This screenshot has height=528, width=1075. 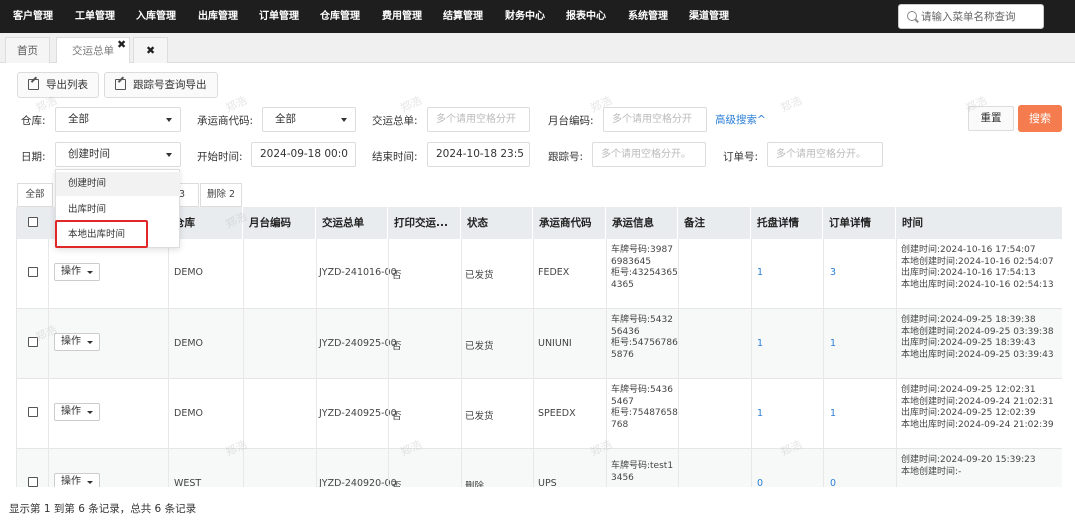 I want to click on menu-search, so click(x=971, y=16).